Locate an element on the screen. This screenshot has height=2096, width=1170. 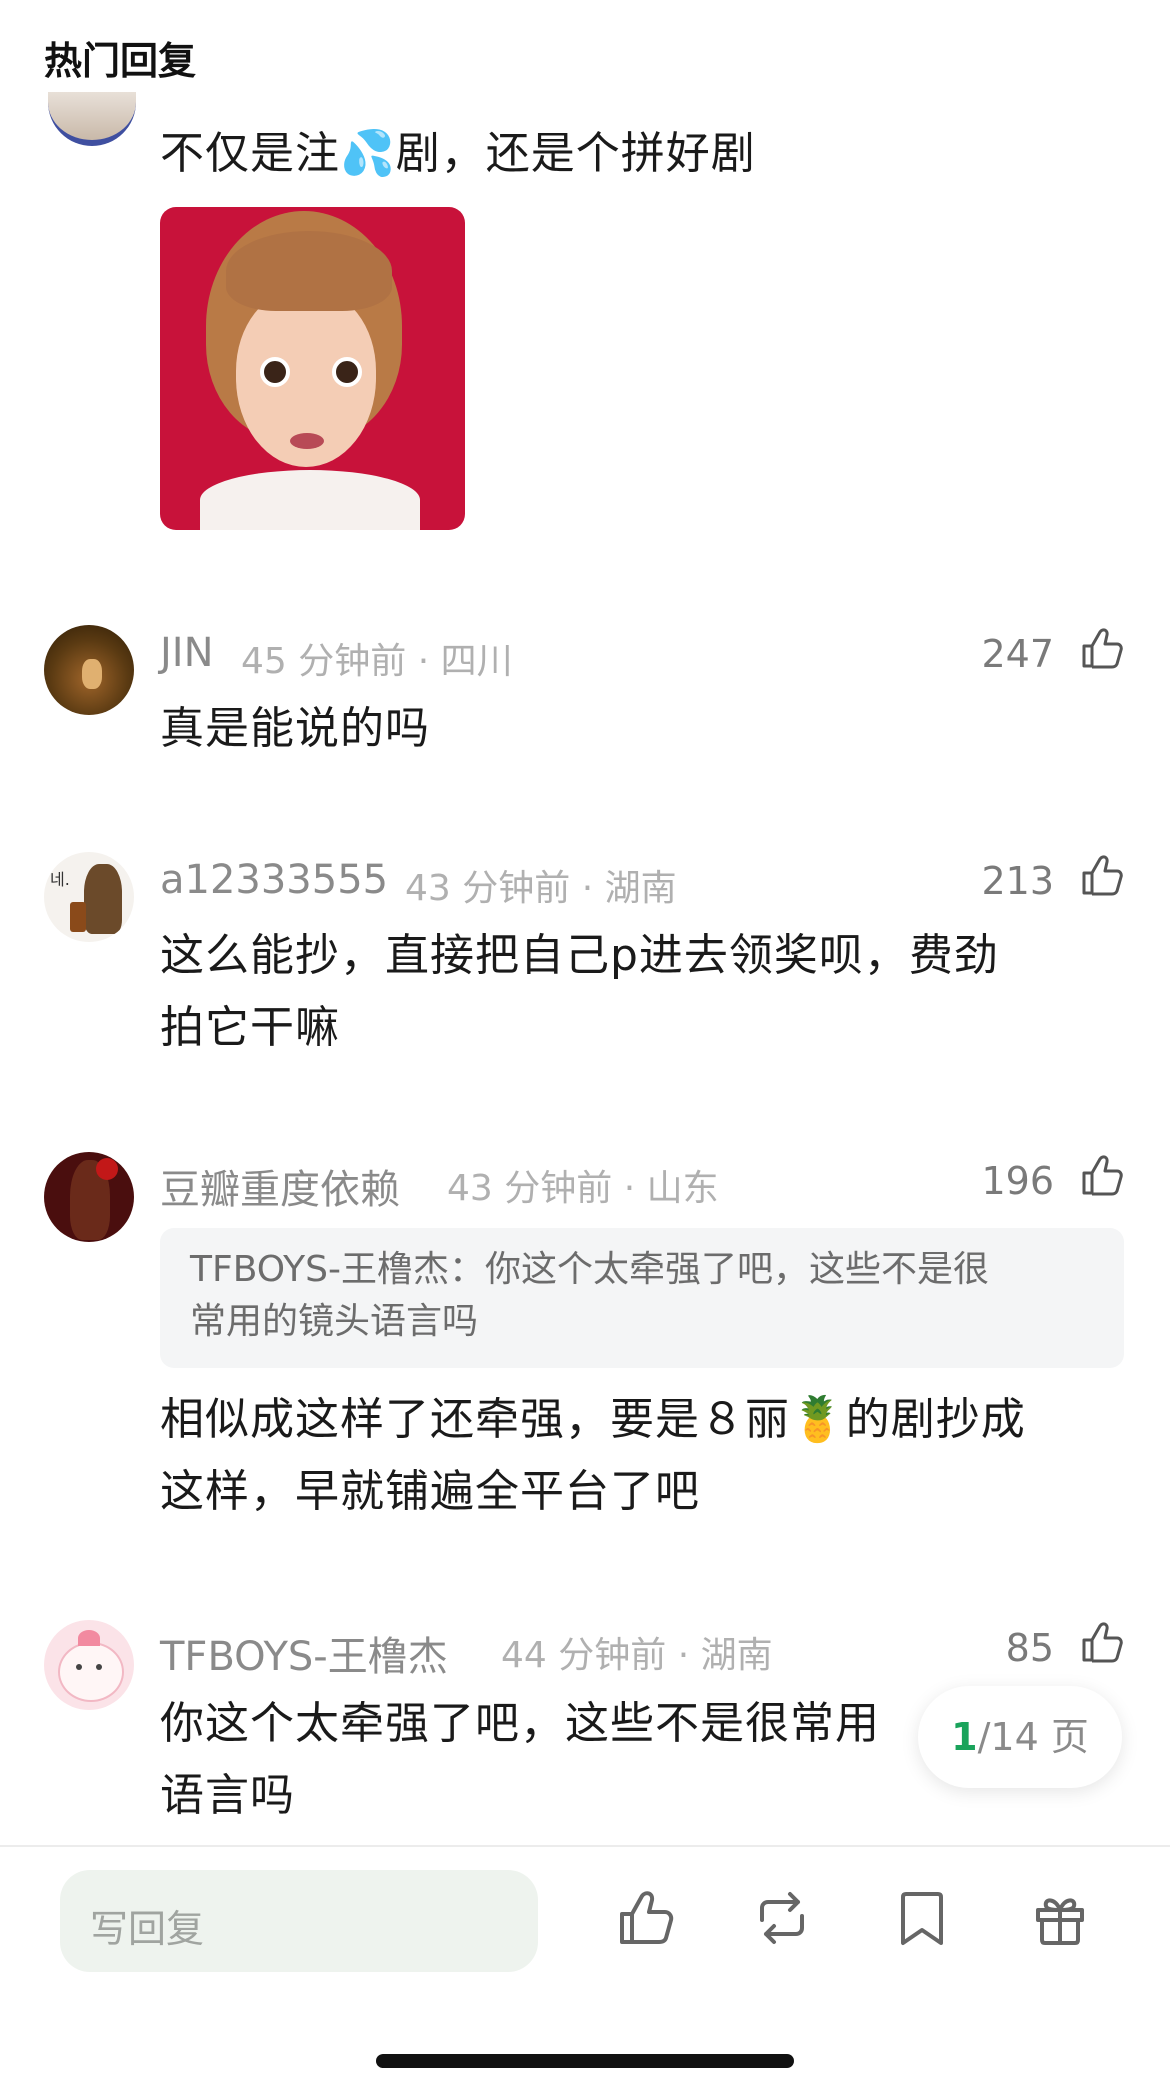
like-count: 85 is located at coordinates (1029, 1648).